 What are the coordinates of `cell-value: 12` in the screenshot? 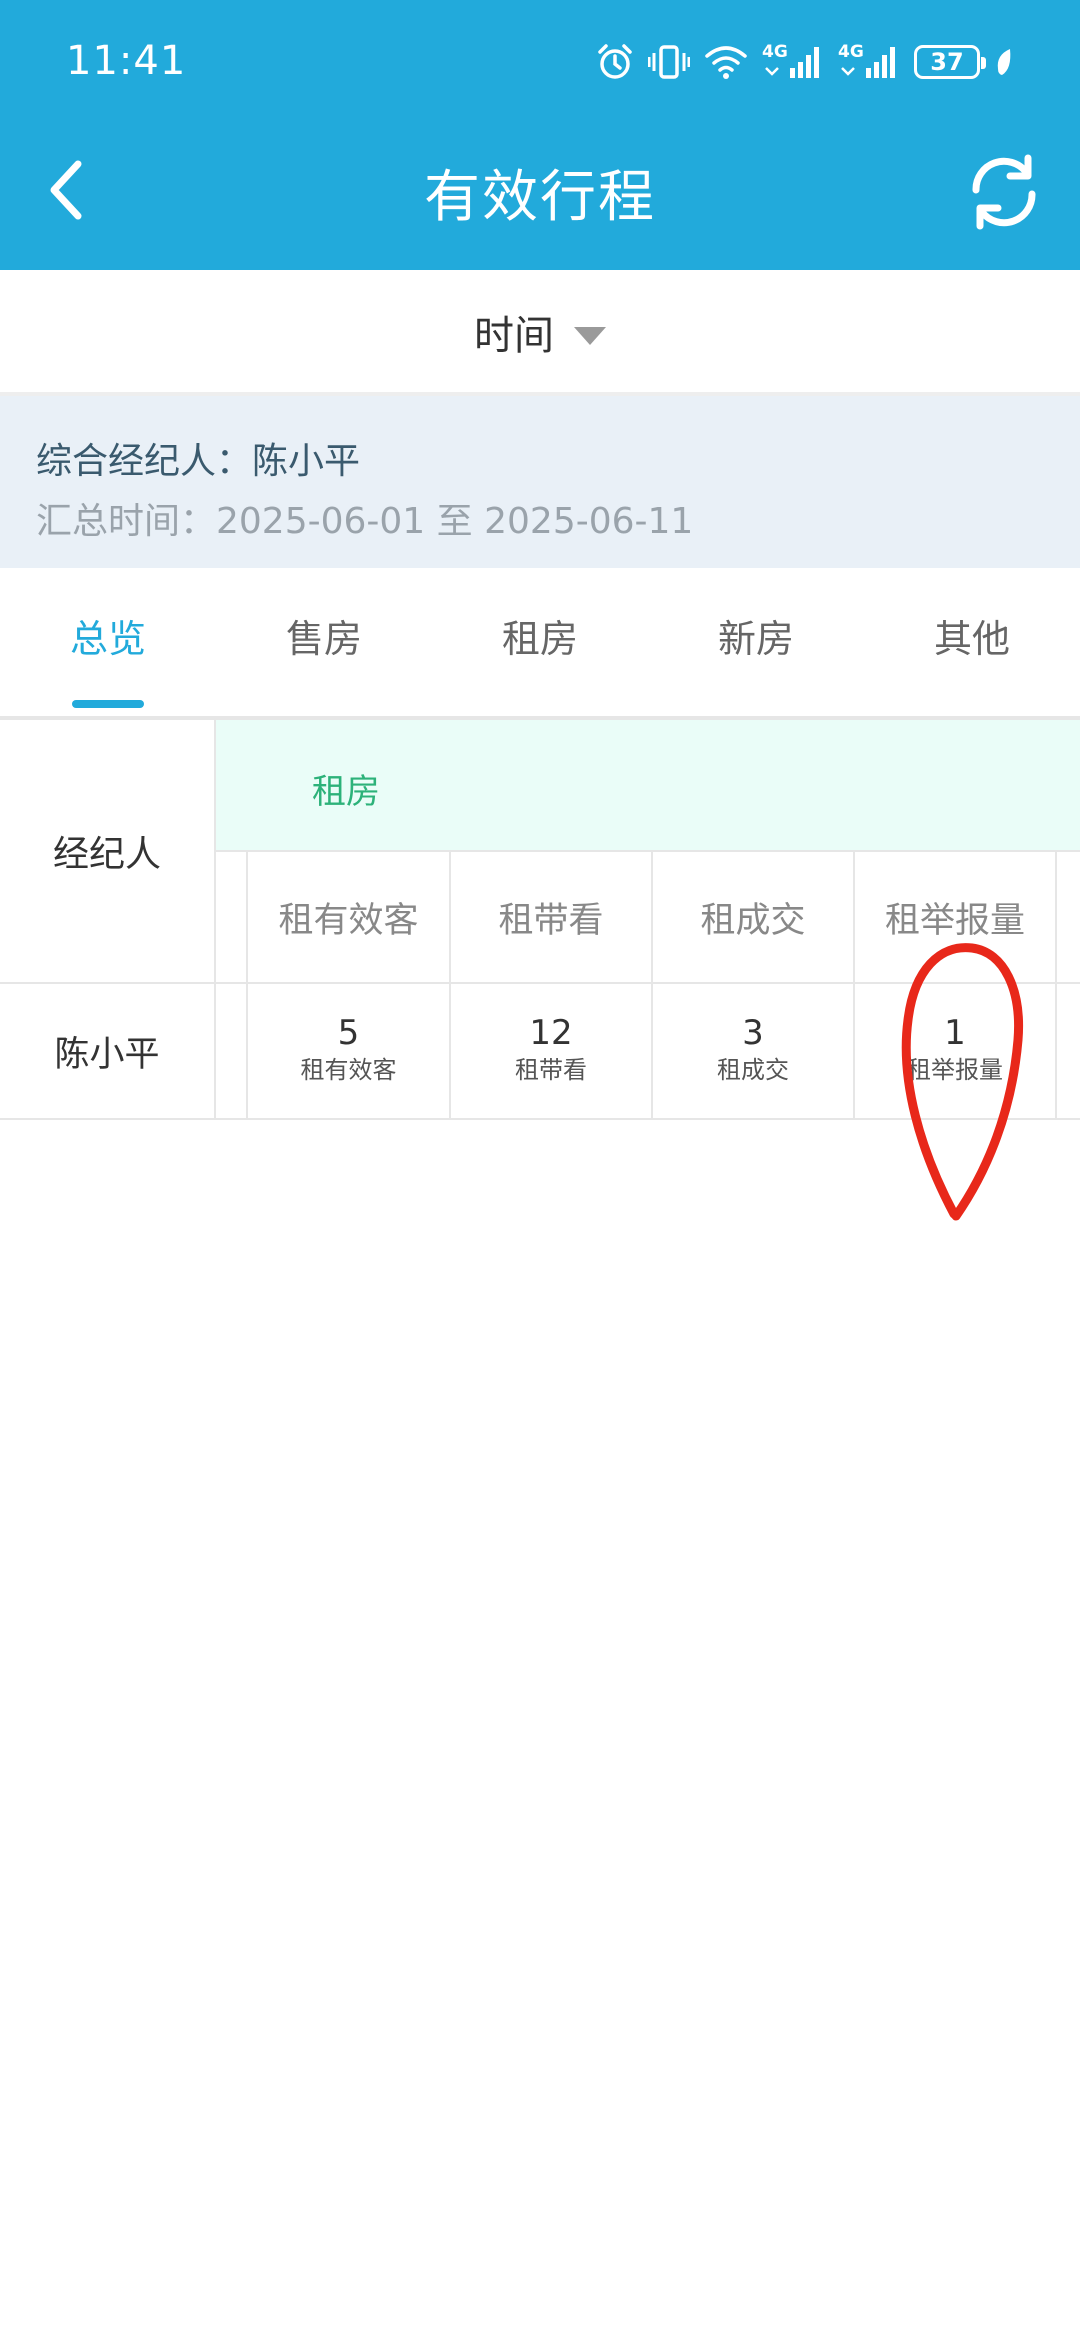 It's located at (551, 1033).